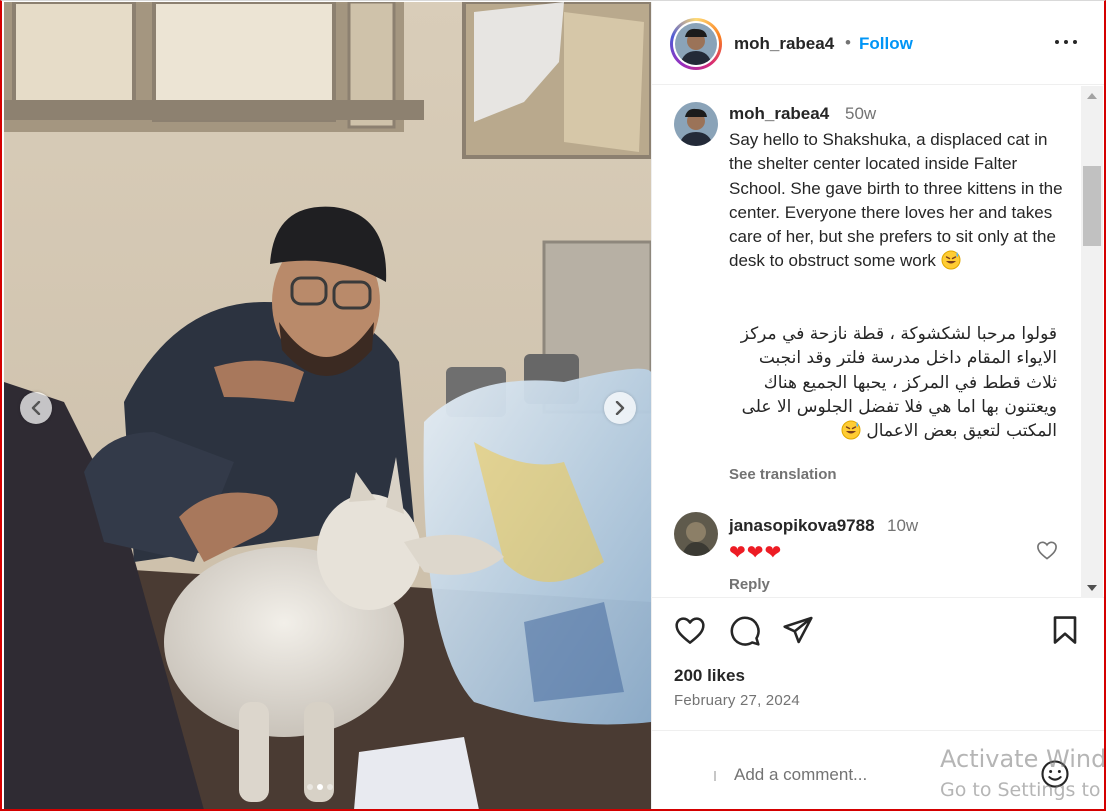  What do you see at coordinates (784, 44) in the screenshot?
I see `post-author-username: moh_rabea4` at bounding box center [784, 44].